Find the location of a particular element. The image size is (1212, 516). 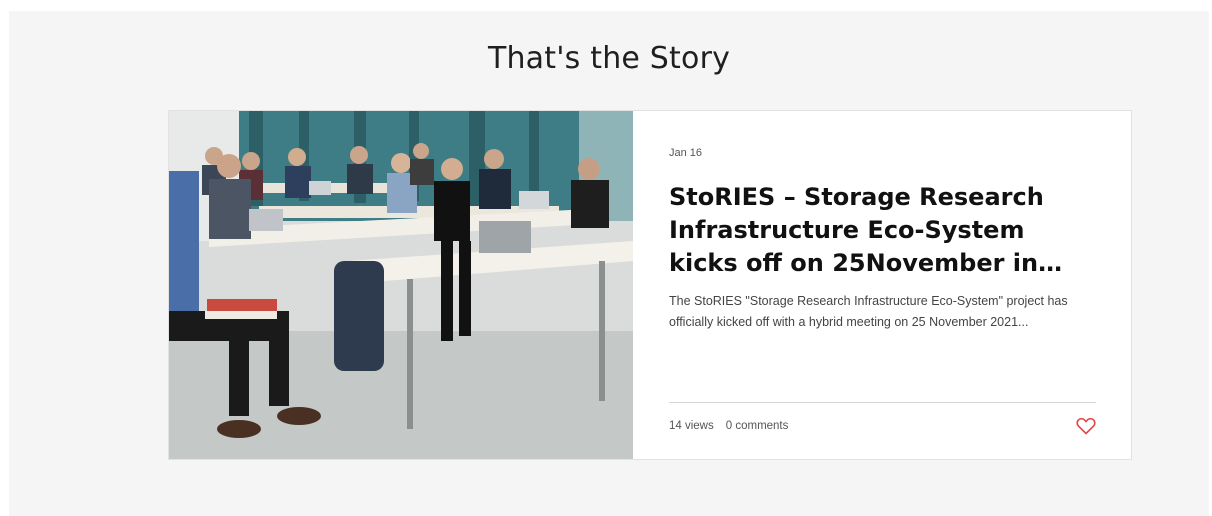

post-stats: 14 views 0 comments is located at coordinates (728, 426).